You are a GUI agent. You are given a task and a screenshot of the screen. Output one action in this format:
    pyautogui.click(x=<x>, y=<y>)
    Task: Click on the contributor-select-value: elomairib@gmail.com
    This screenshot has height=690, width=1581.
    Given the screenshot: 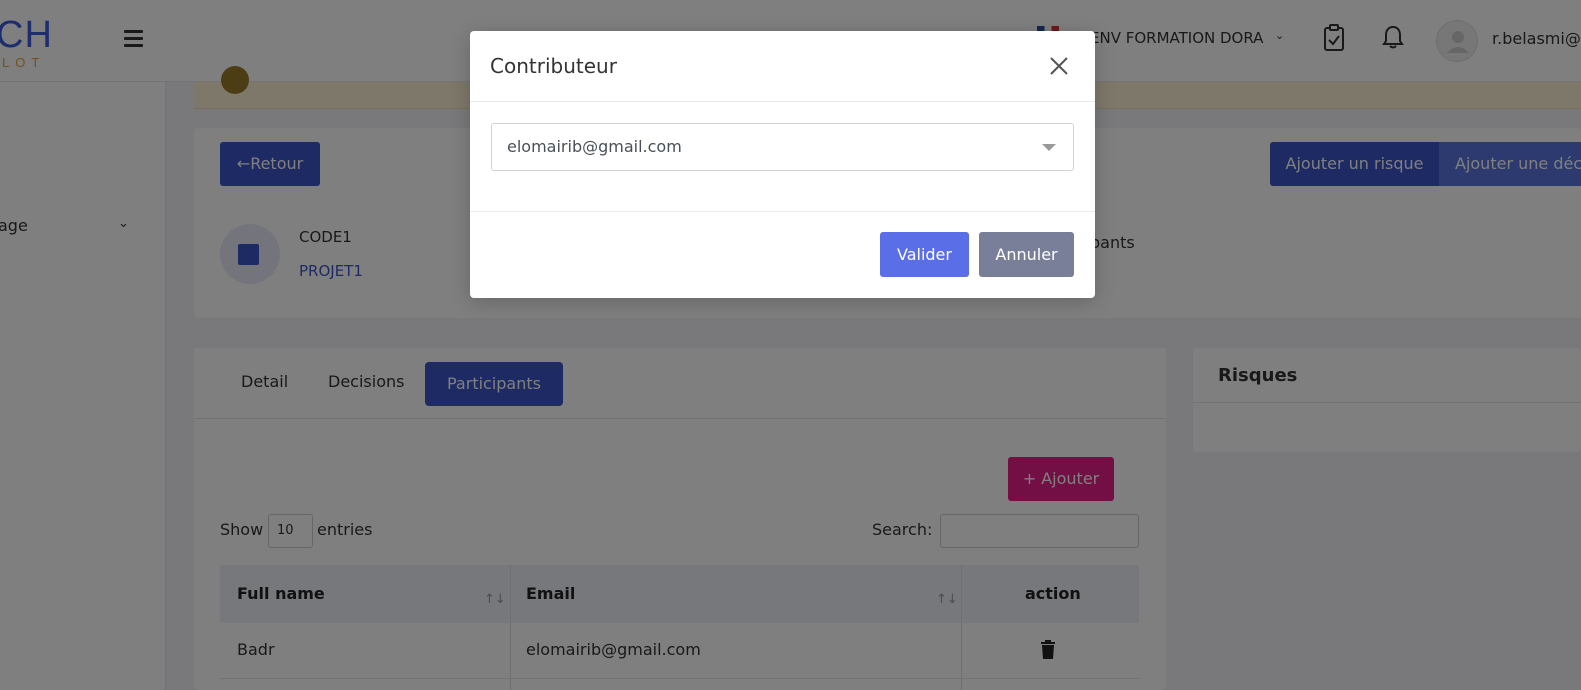 What is the action you would take?
    pyautogui.click(x=594, y=146)
    